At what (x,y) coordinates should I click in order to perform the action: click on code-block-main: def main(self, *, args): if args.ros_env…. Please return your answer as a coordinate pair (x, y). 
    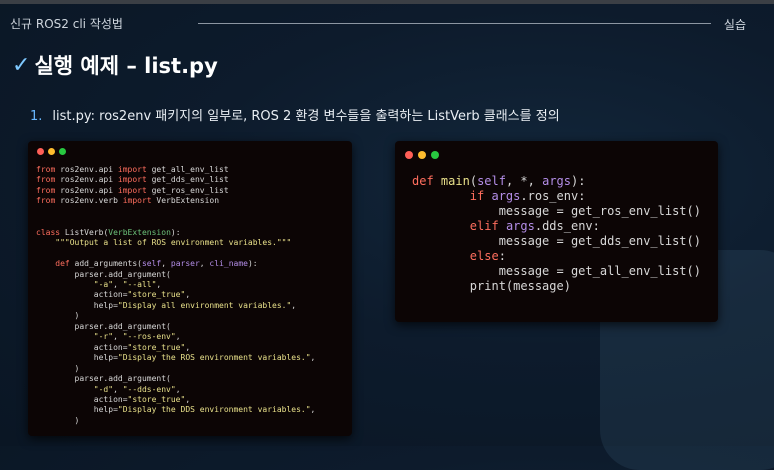
    Looking at the image, I should click on (556, 234).